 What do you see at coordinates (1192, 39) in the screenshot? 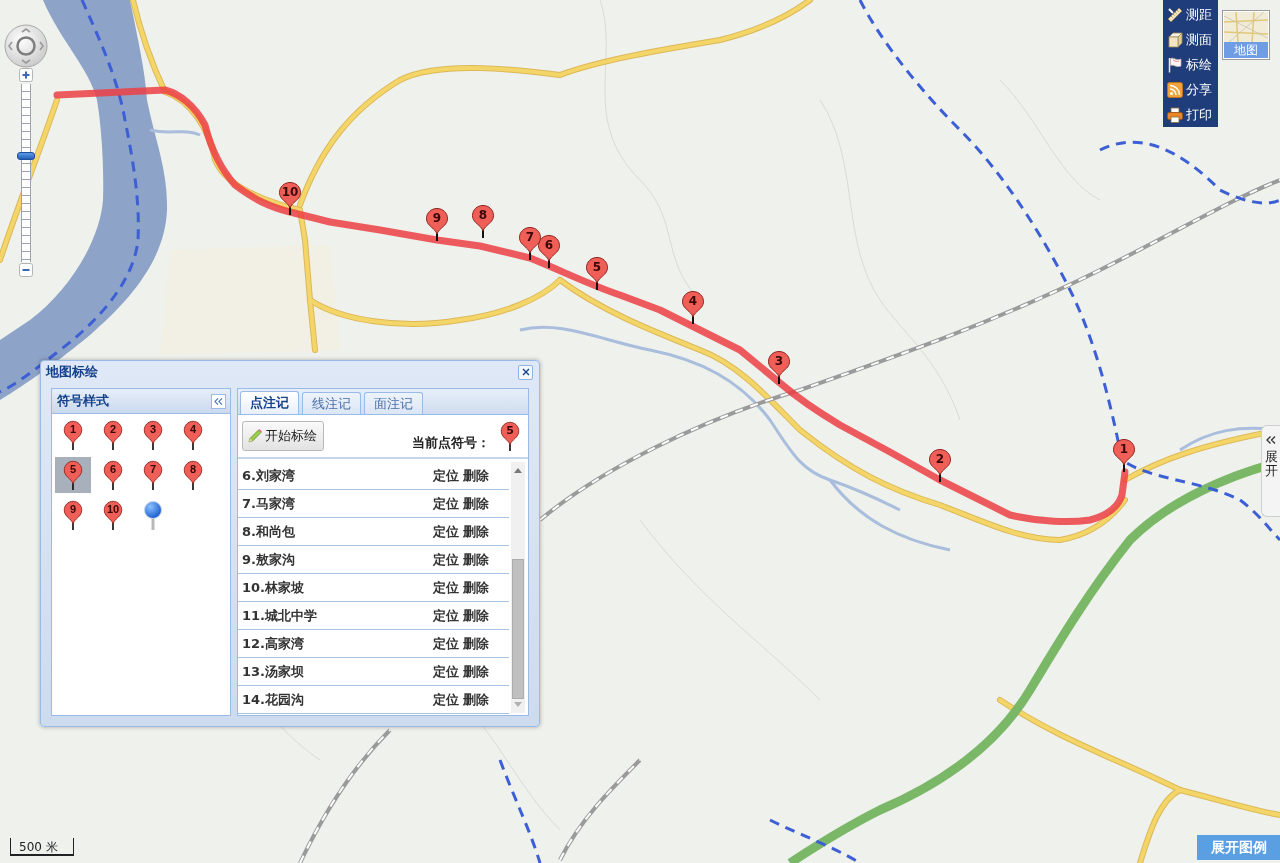
I see `toolbar-button: 测面` at bounding box center [1192, 39].